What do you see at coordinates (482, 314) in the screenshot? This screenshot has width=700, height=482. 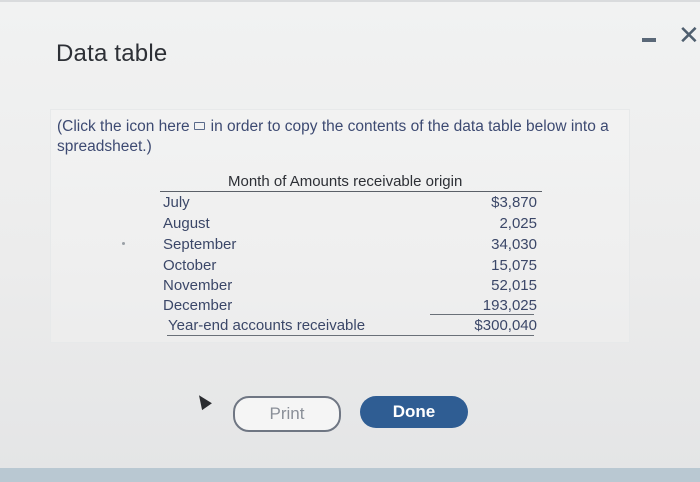 I see `subtotal-rule` at bounding box center [482, 314].